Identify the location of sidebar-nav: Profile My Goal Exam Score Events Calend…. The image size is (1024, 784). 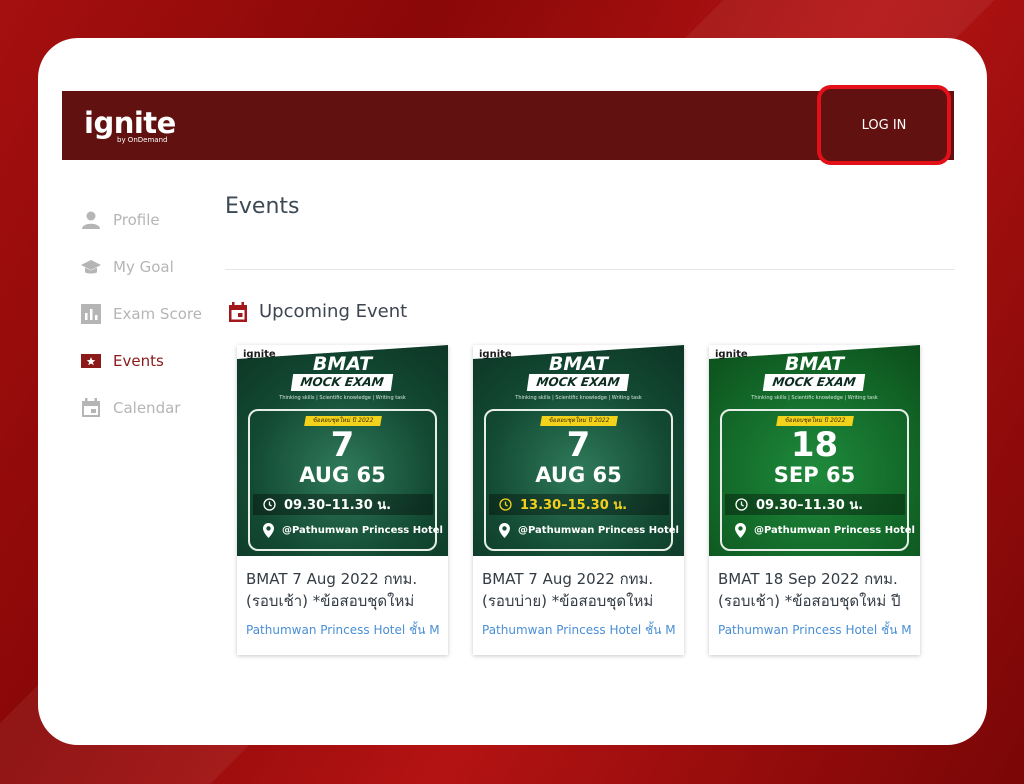
(150, 313).